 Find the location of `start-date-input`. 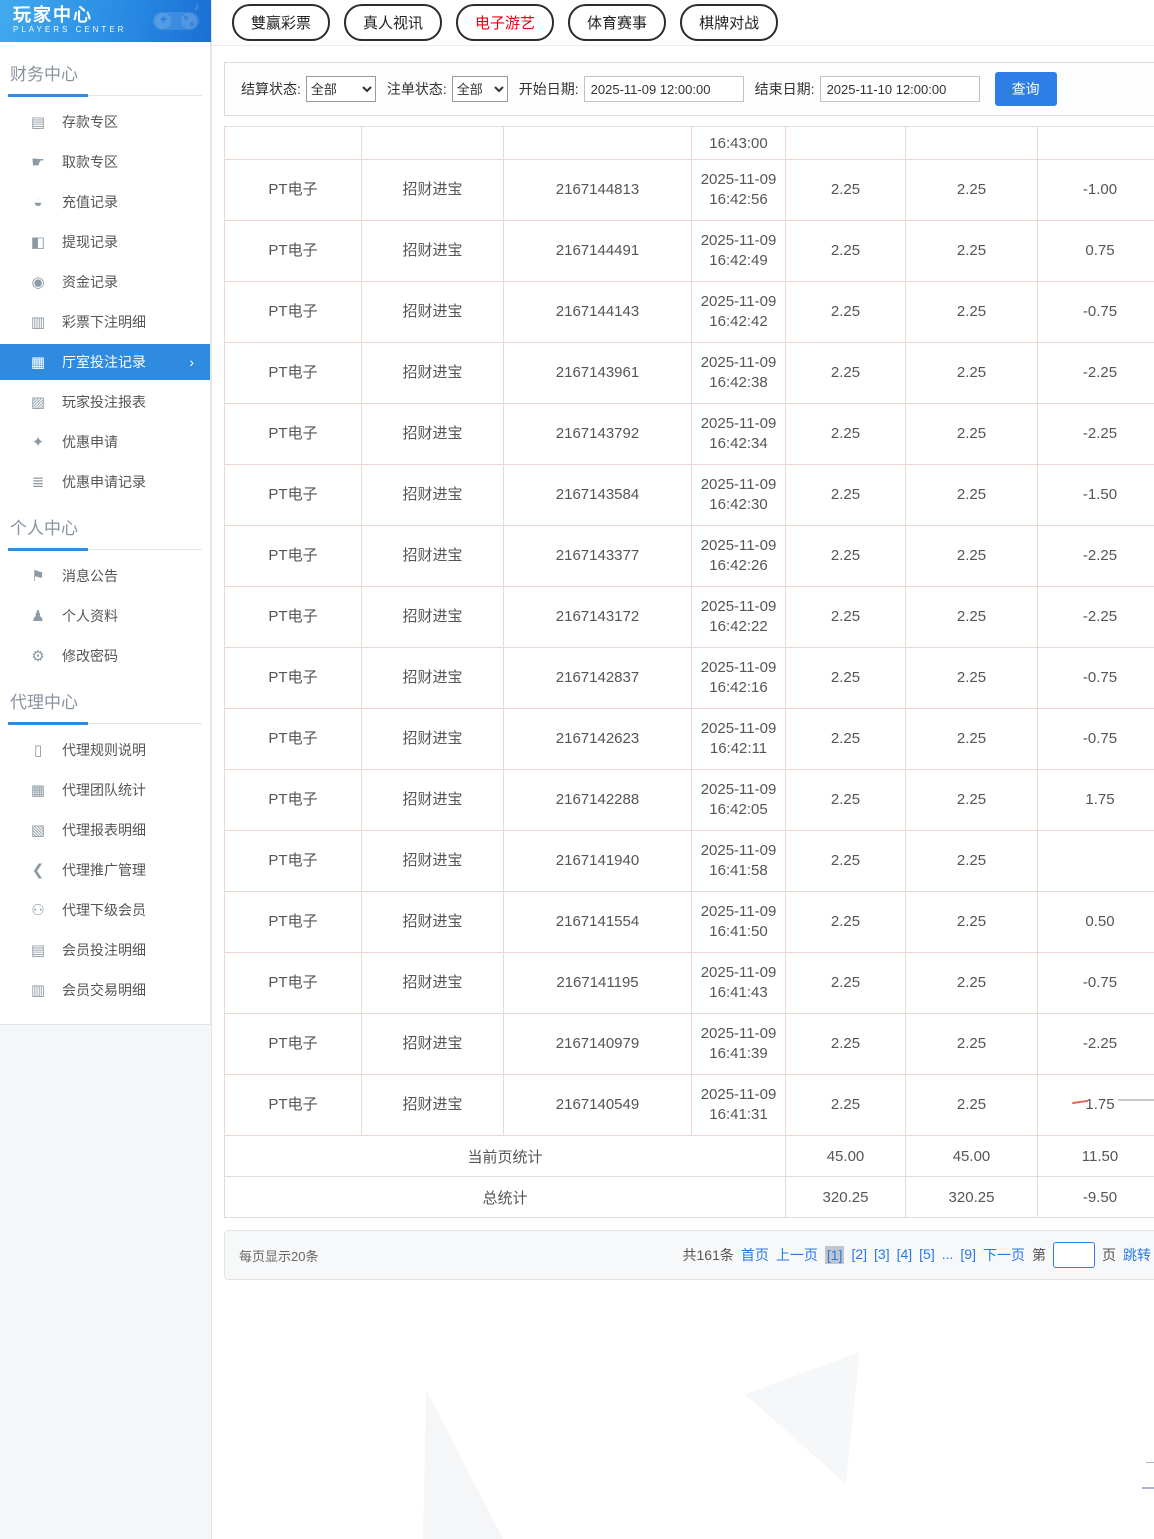

start-date-input is located at coordinates (663, 89).